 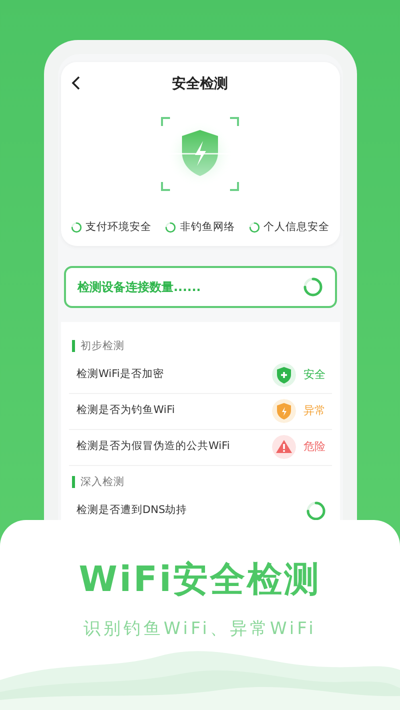 What do you see at coordinates (132, 510) in the screenshot?
I see `check-item-label: 检测是否遭到DNS劫持` at bounding box center [132, 510].